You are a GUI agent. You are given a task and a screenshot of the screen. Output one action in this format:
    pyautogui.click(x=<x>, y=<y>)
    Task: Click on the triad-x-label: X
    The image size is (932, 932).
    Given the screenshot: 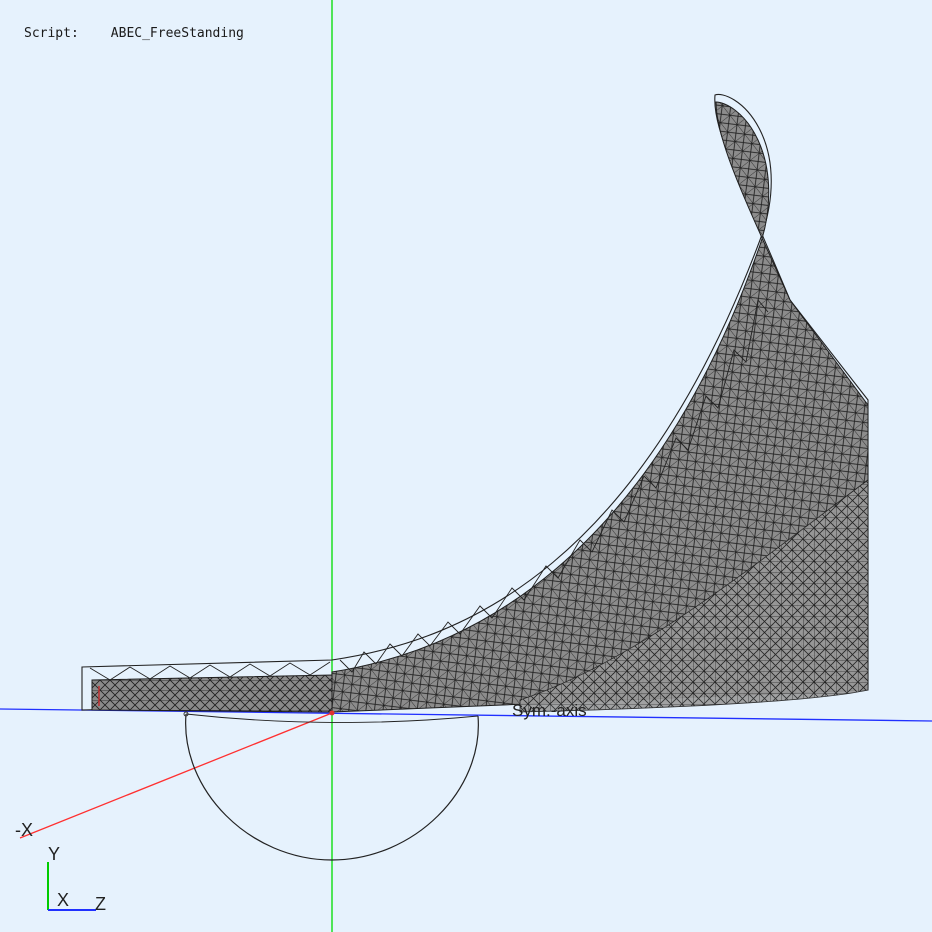 What is the action you would take?
    pyautogui.click(x=63, y=900)
    